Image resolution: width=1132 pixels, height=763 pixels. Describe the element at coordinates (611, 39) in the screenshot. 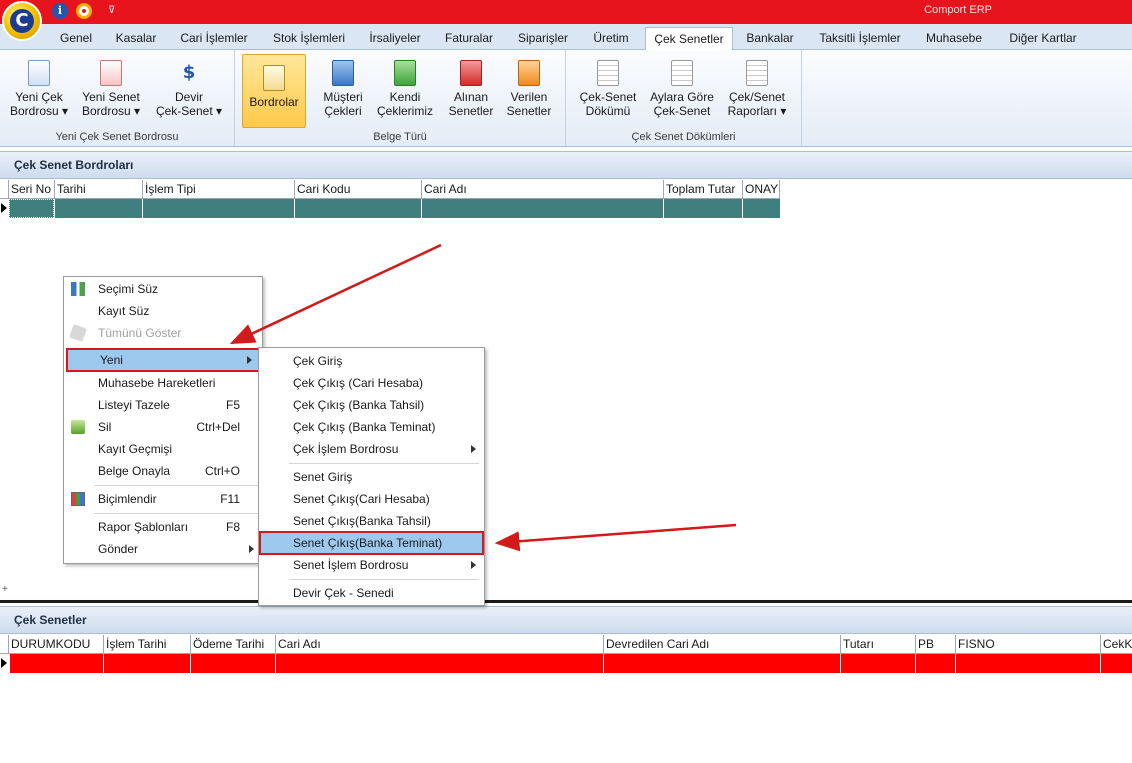

I see `tab-uretim: Üretim` at that location.